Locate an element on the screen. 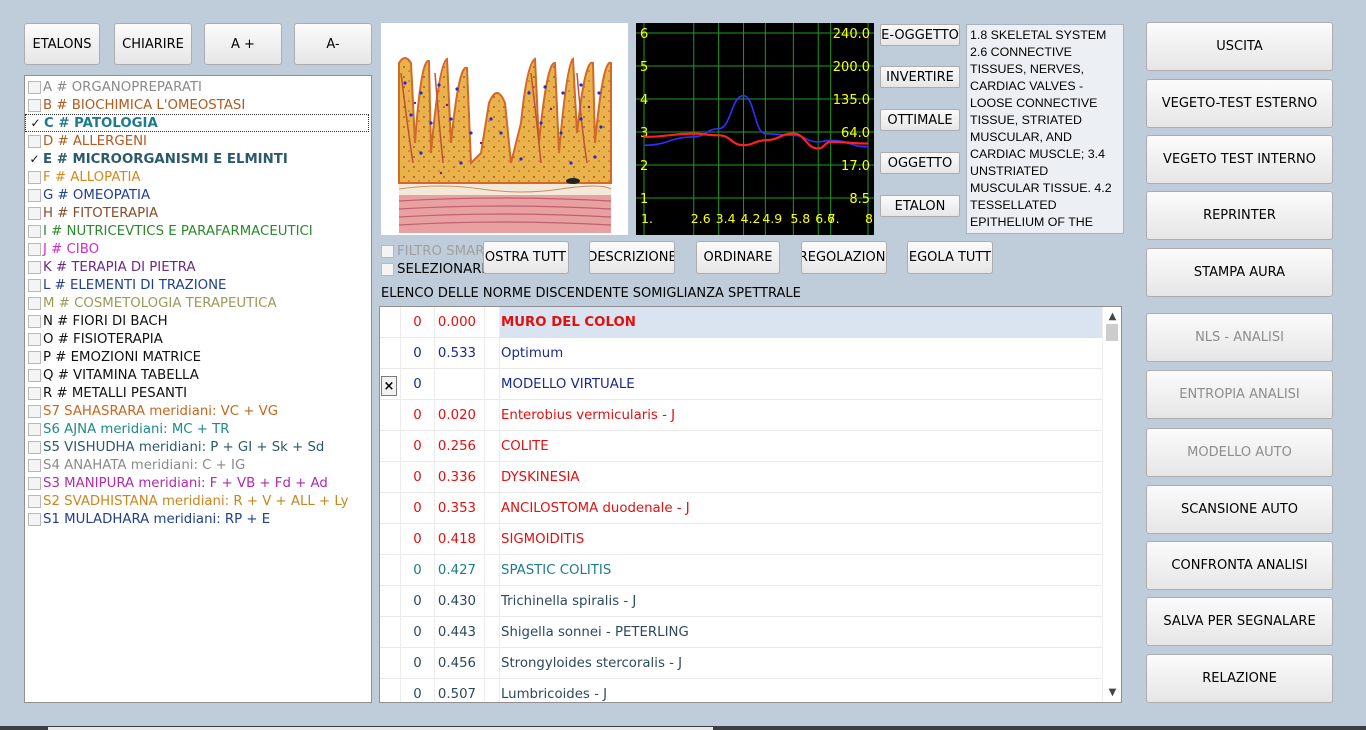 This screenshot has height=730, width=1366. relazione-button: RELAZIONE is located at coordinates (1239, 678).